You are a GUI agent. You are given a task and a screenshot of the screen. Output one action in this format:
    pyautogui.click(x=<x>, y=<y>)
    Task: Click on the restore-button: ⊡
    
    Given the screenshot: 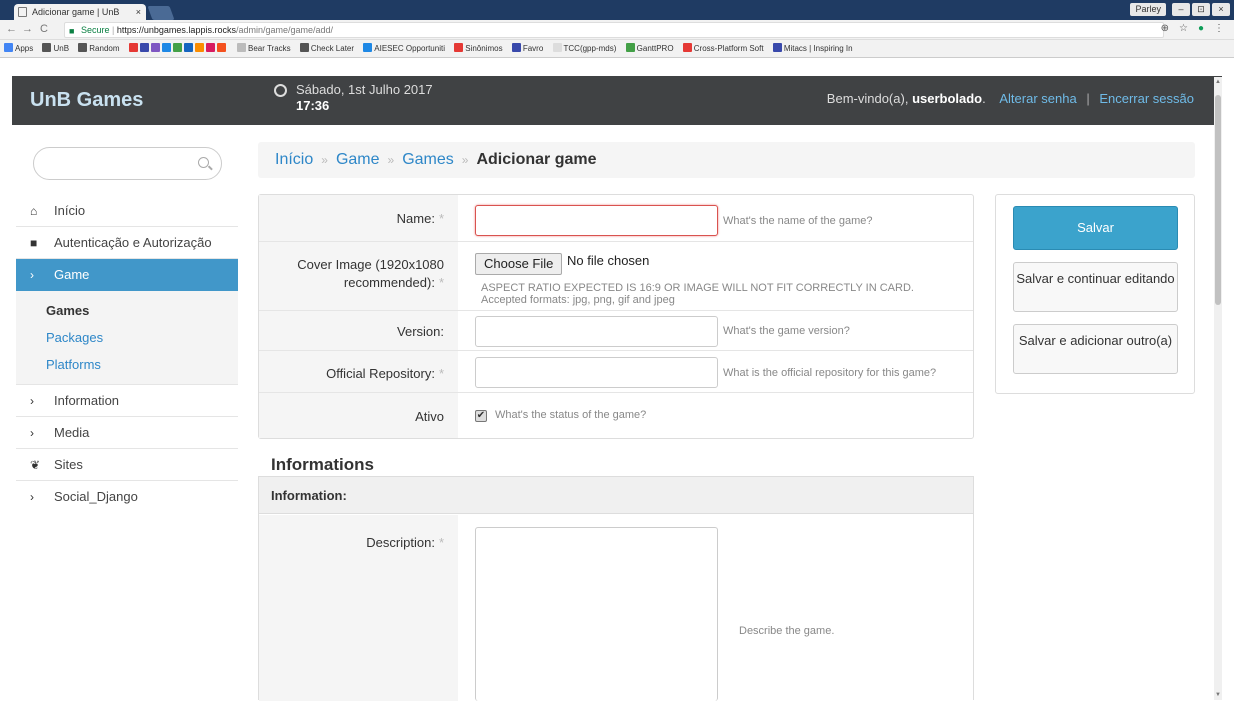 What is the action you would take?
    pyautogui.click(x=1201, y=9)
    